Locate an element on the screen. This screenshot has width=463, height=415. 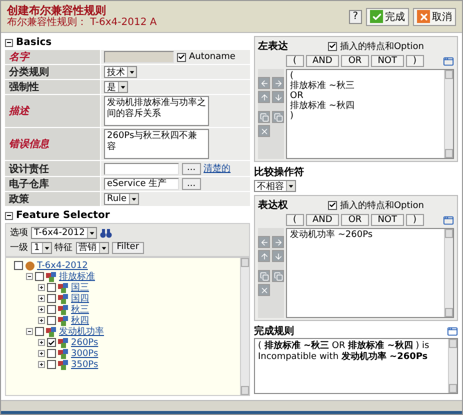
done-button: 完成 is located at coordinates (387, 17).